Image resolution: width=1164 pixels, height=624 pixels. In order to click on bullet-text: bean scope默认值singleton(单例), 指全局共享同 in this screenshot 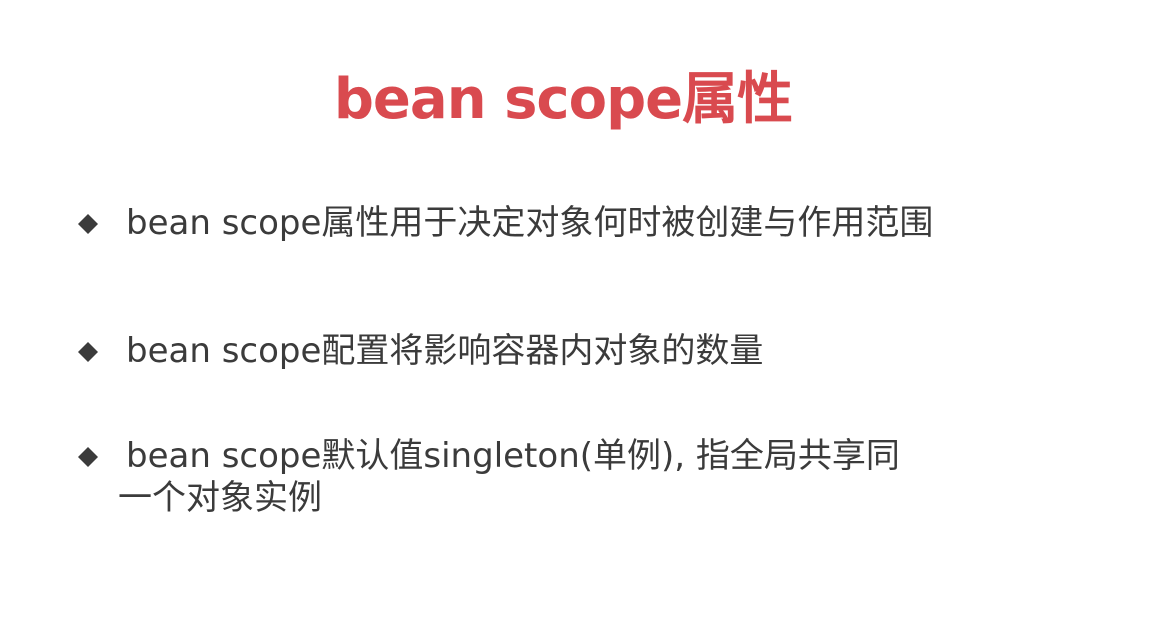, I will do `click(513, 456)`.